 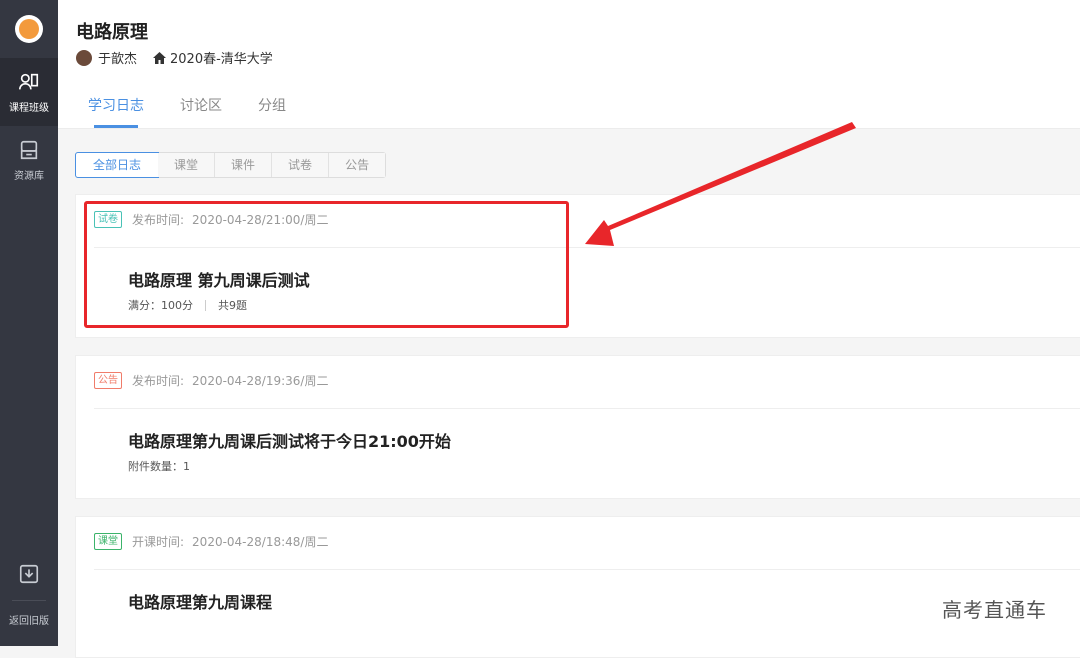 I want to click on arrow-shape, so click(x=720, y=184).